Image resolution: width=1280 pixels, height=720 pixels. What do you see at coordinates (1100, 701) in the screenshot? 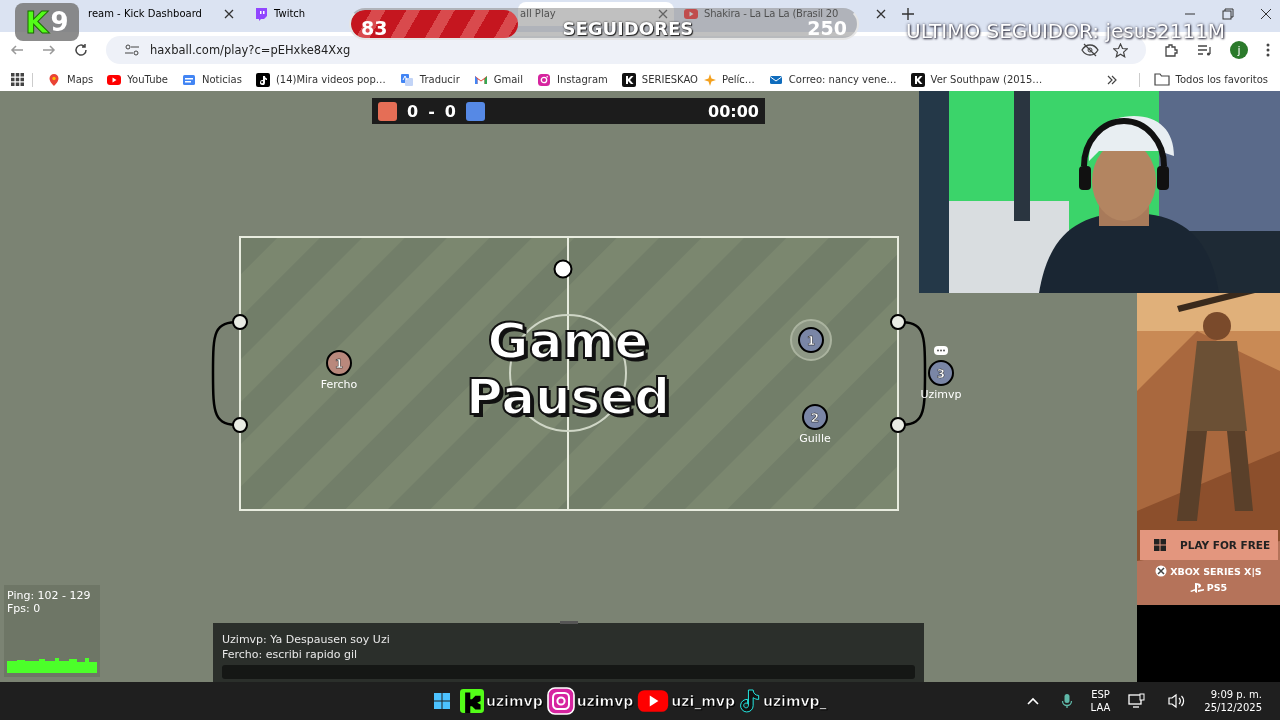
I see `keyboard-language: ESP LAA` at bounding box center [1100, 701].